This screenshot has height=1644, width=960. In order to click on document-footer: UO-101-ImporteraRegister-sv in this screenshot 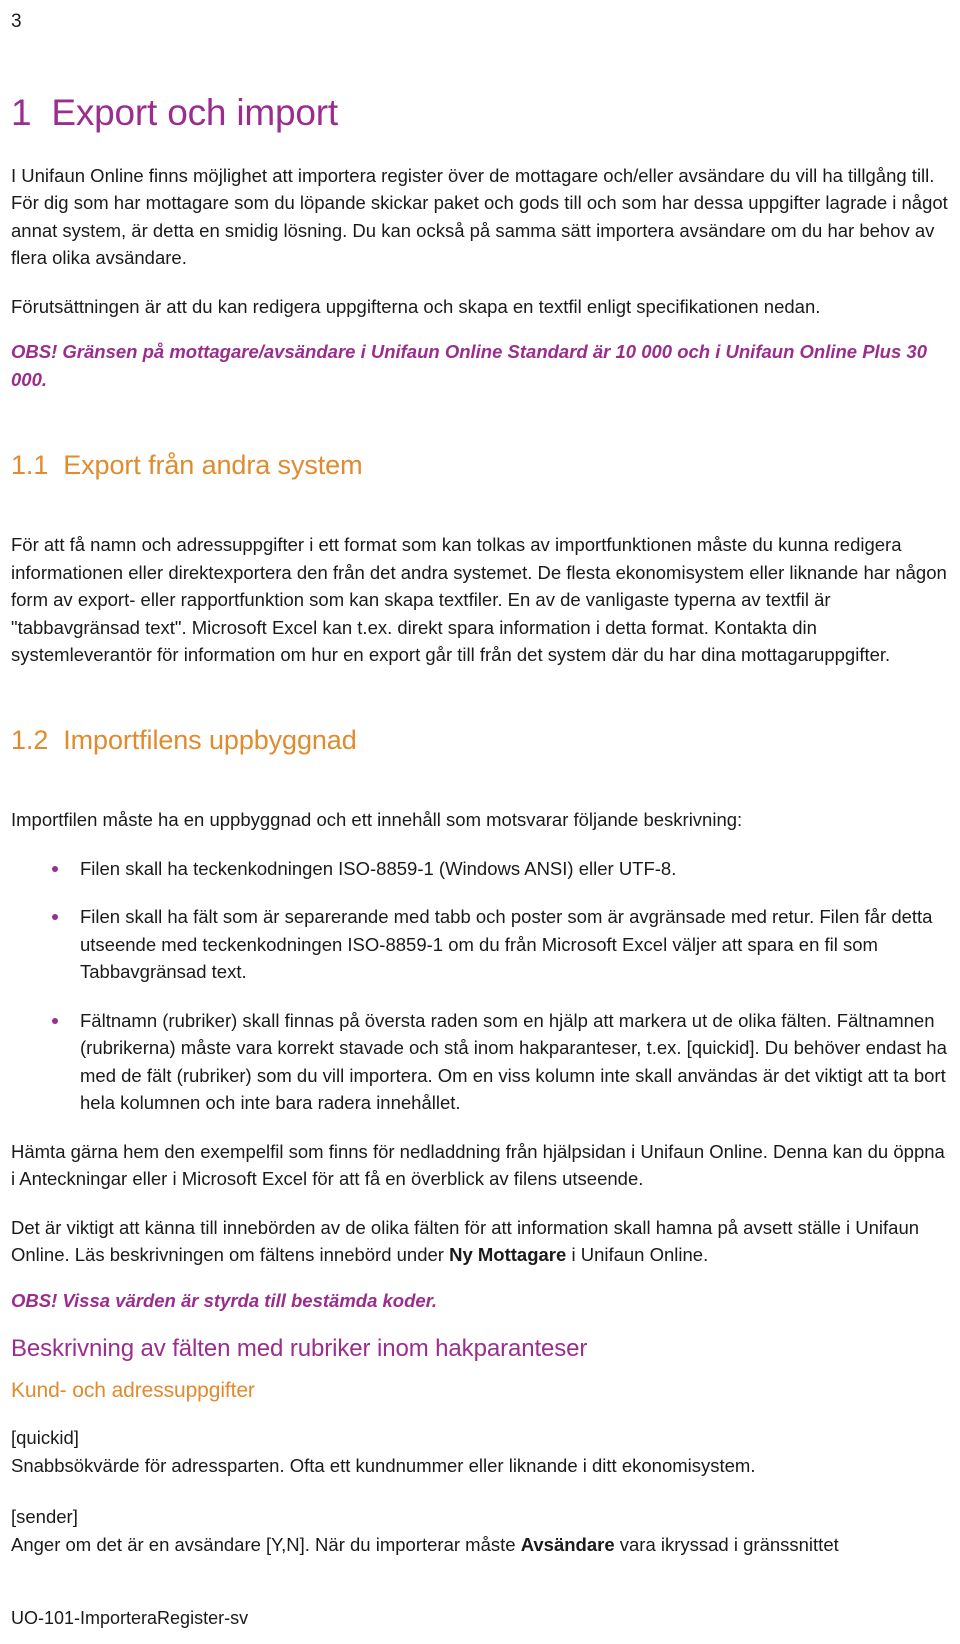, I will do `click(130, 1618)`.